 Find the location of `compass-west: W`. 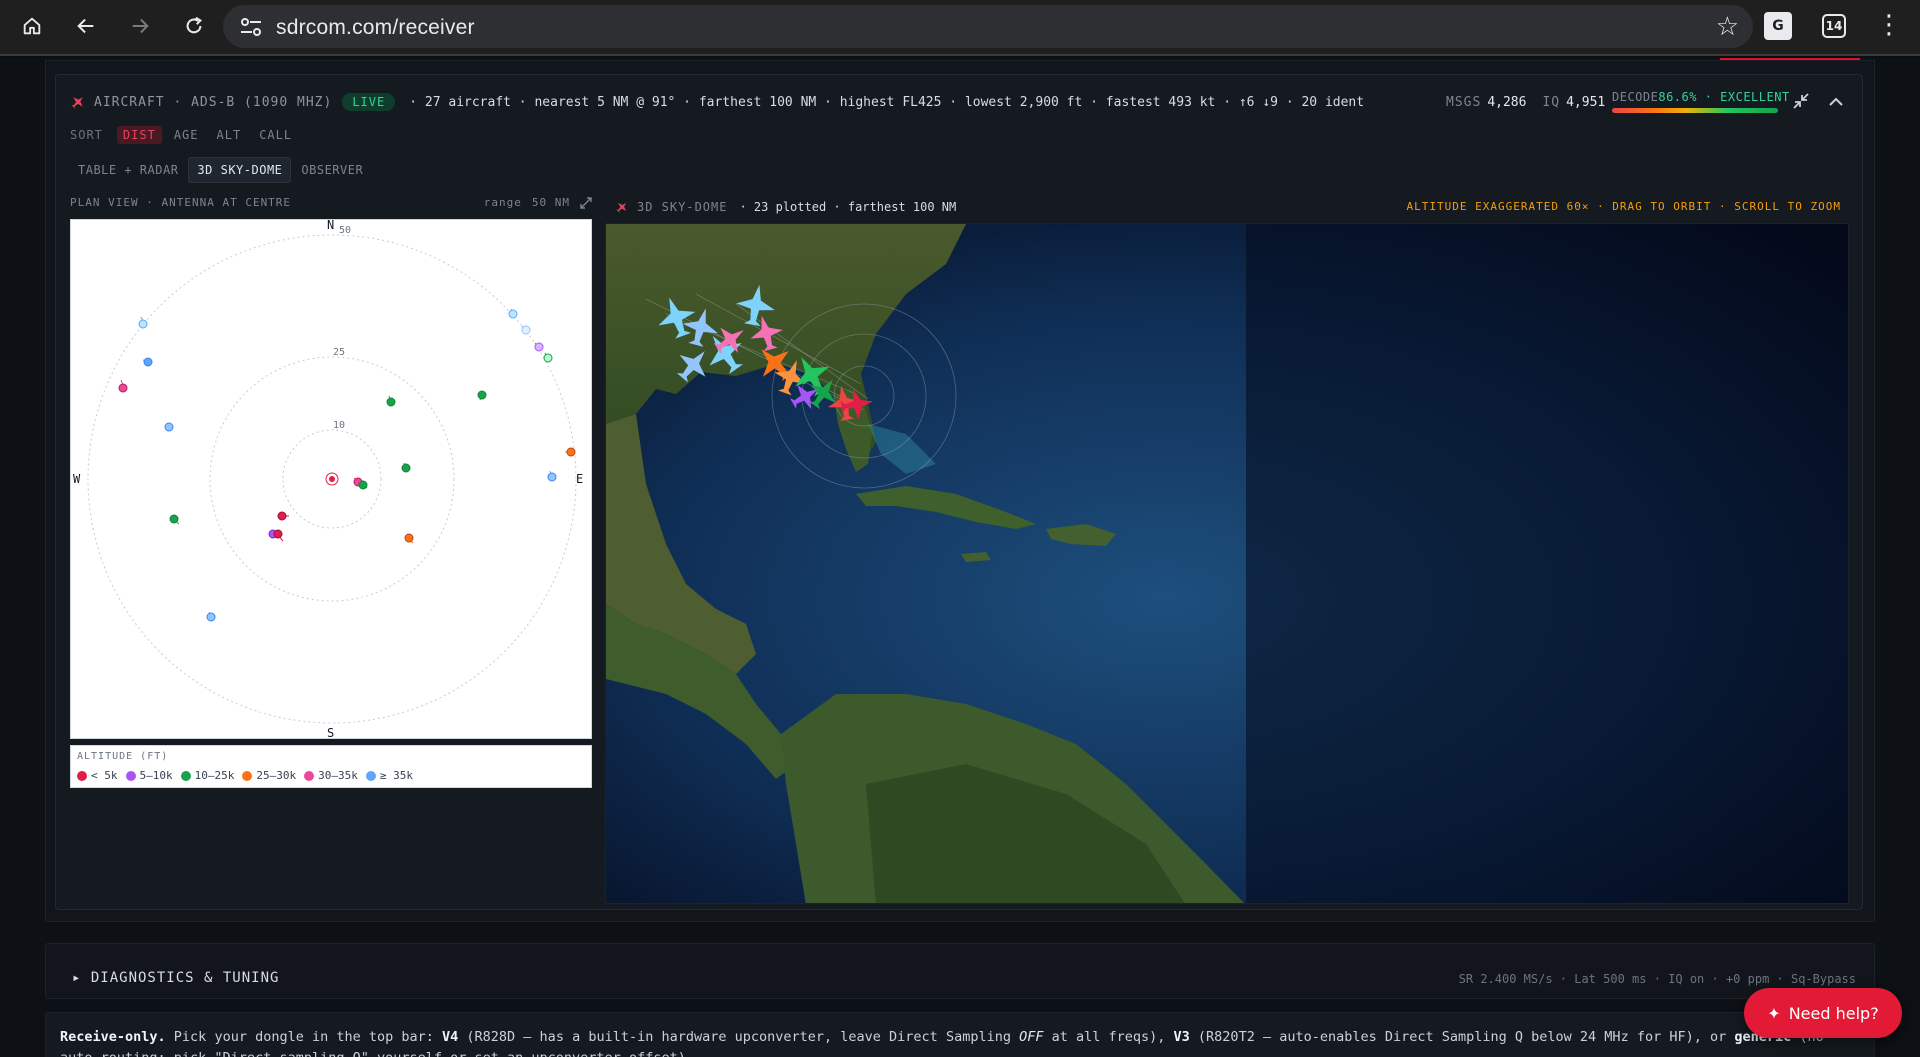

compass-west: W is located at coordinates (77, 479).